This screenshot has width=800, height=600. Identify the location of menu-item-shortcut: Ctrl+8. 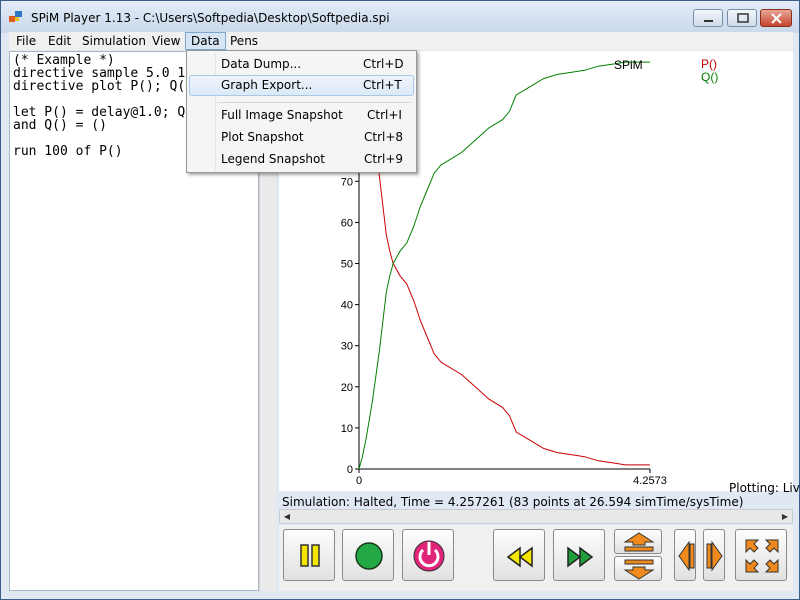
(384, 137).